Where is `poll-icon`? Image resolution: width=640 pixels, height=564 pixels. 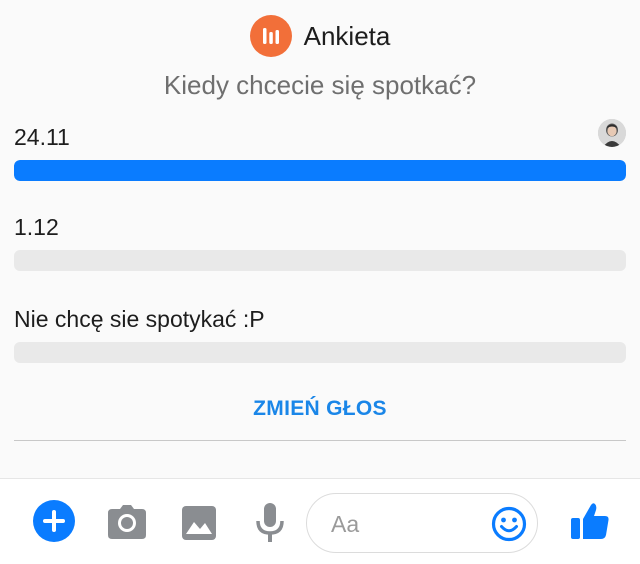
poll-icon is located at coordinates (270, 36).